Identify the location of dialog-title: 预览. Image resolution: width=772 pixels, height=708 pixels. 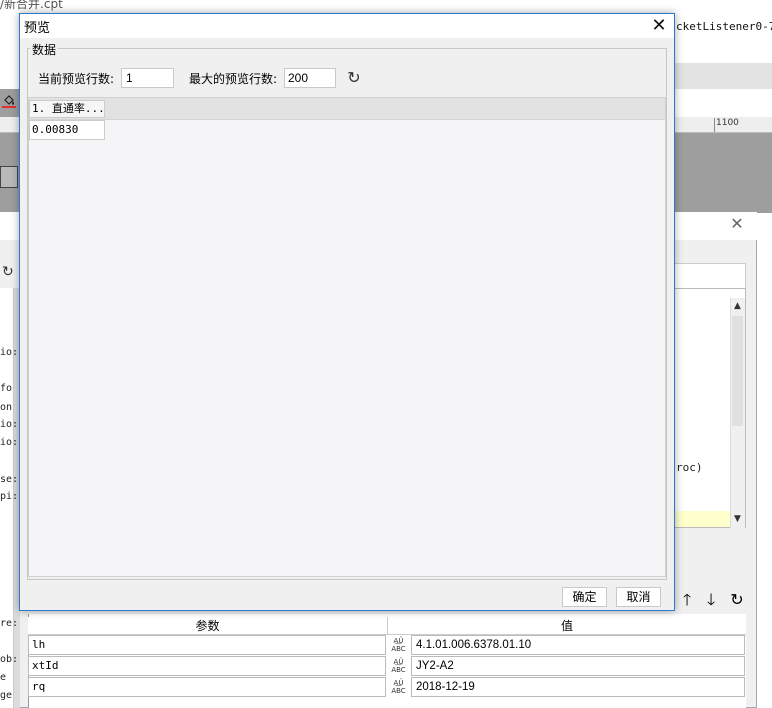
(37, 28).